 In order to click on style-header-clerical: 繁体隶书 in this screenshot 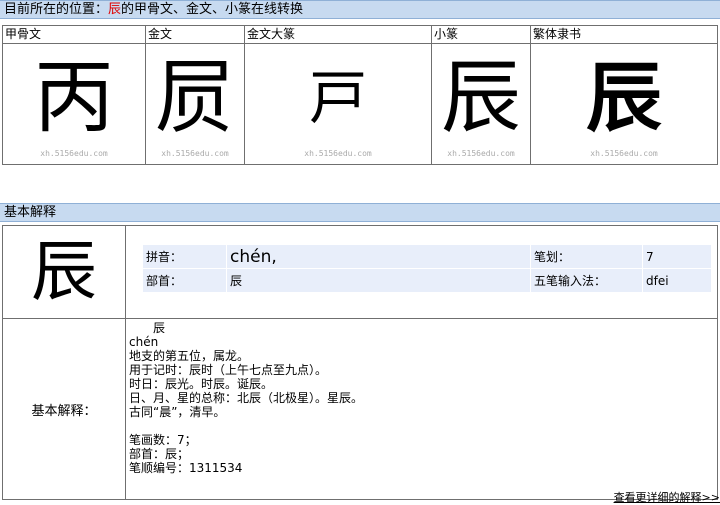, I will do `click(624, 34)`.